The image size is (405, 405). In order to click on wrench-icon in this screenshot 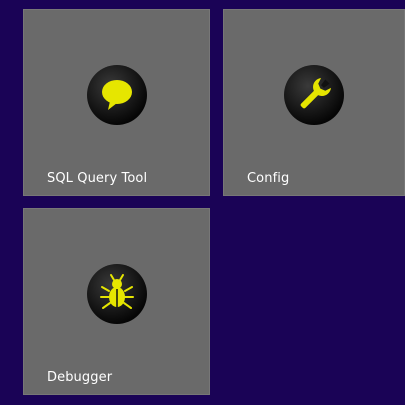, I will do `click(314, 95)`.